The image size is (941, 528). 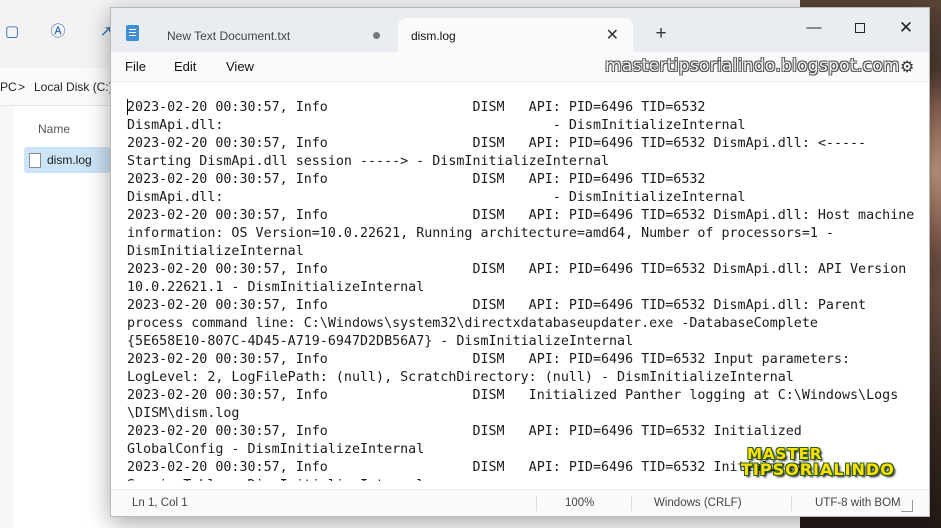 I want to click on file-item-dism-log: dism.log, so click(x=67, y=160).